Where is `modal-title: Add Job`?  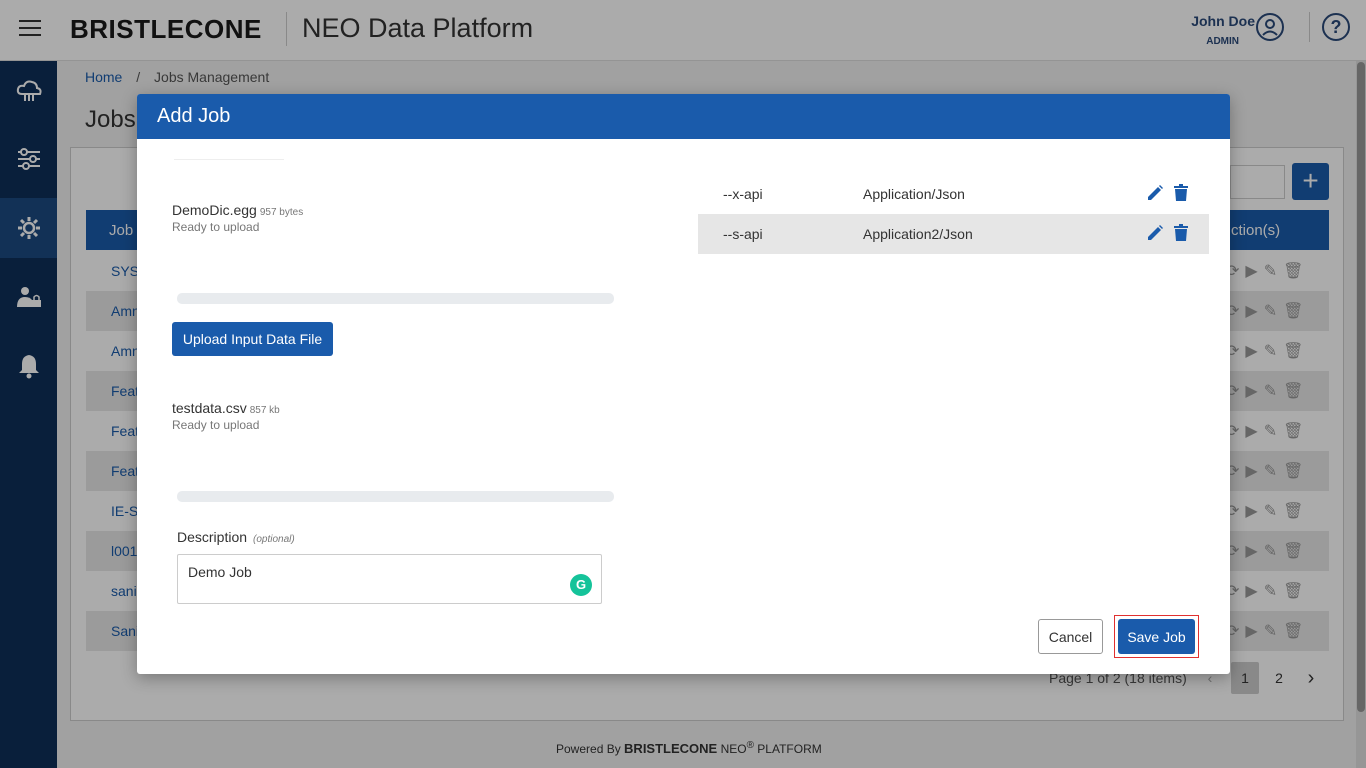 modal-title: Add Job is located at coordinates (194, 116).